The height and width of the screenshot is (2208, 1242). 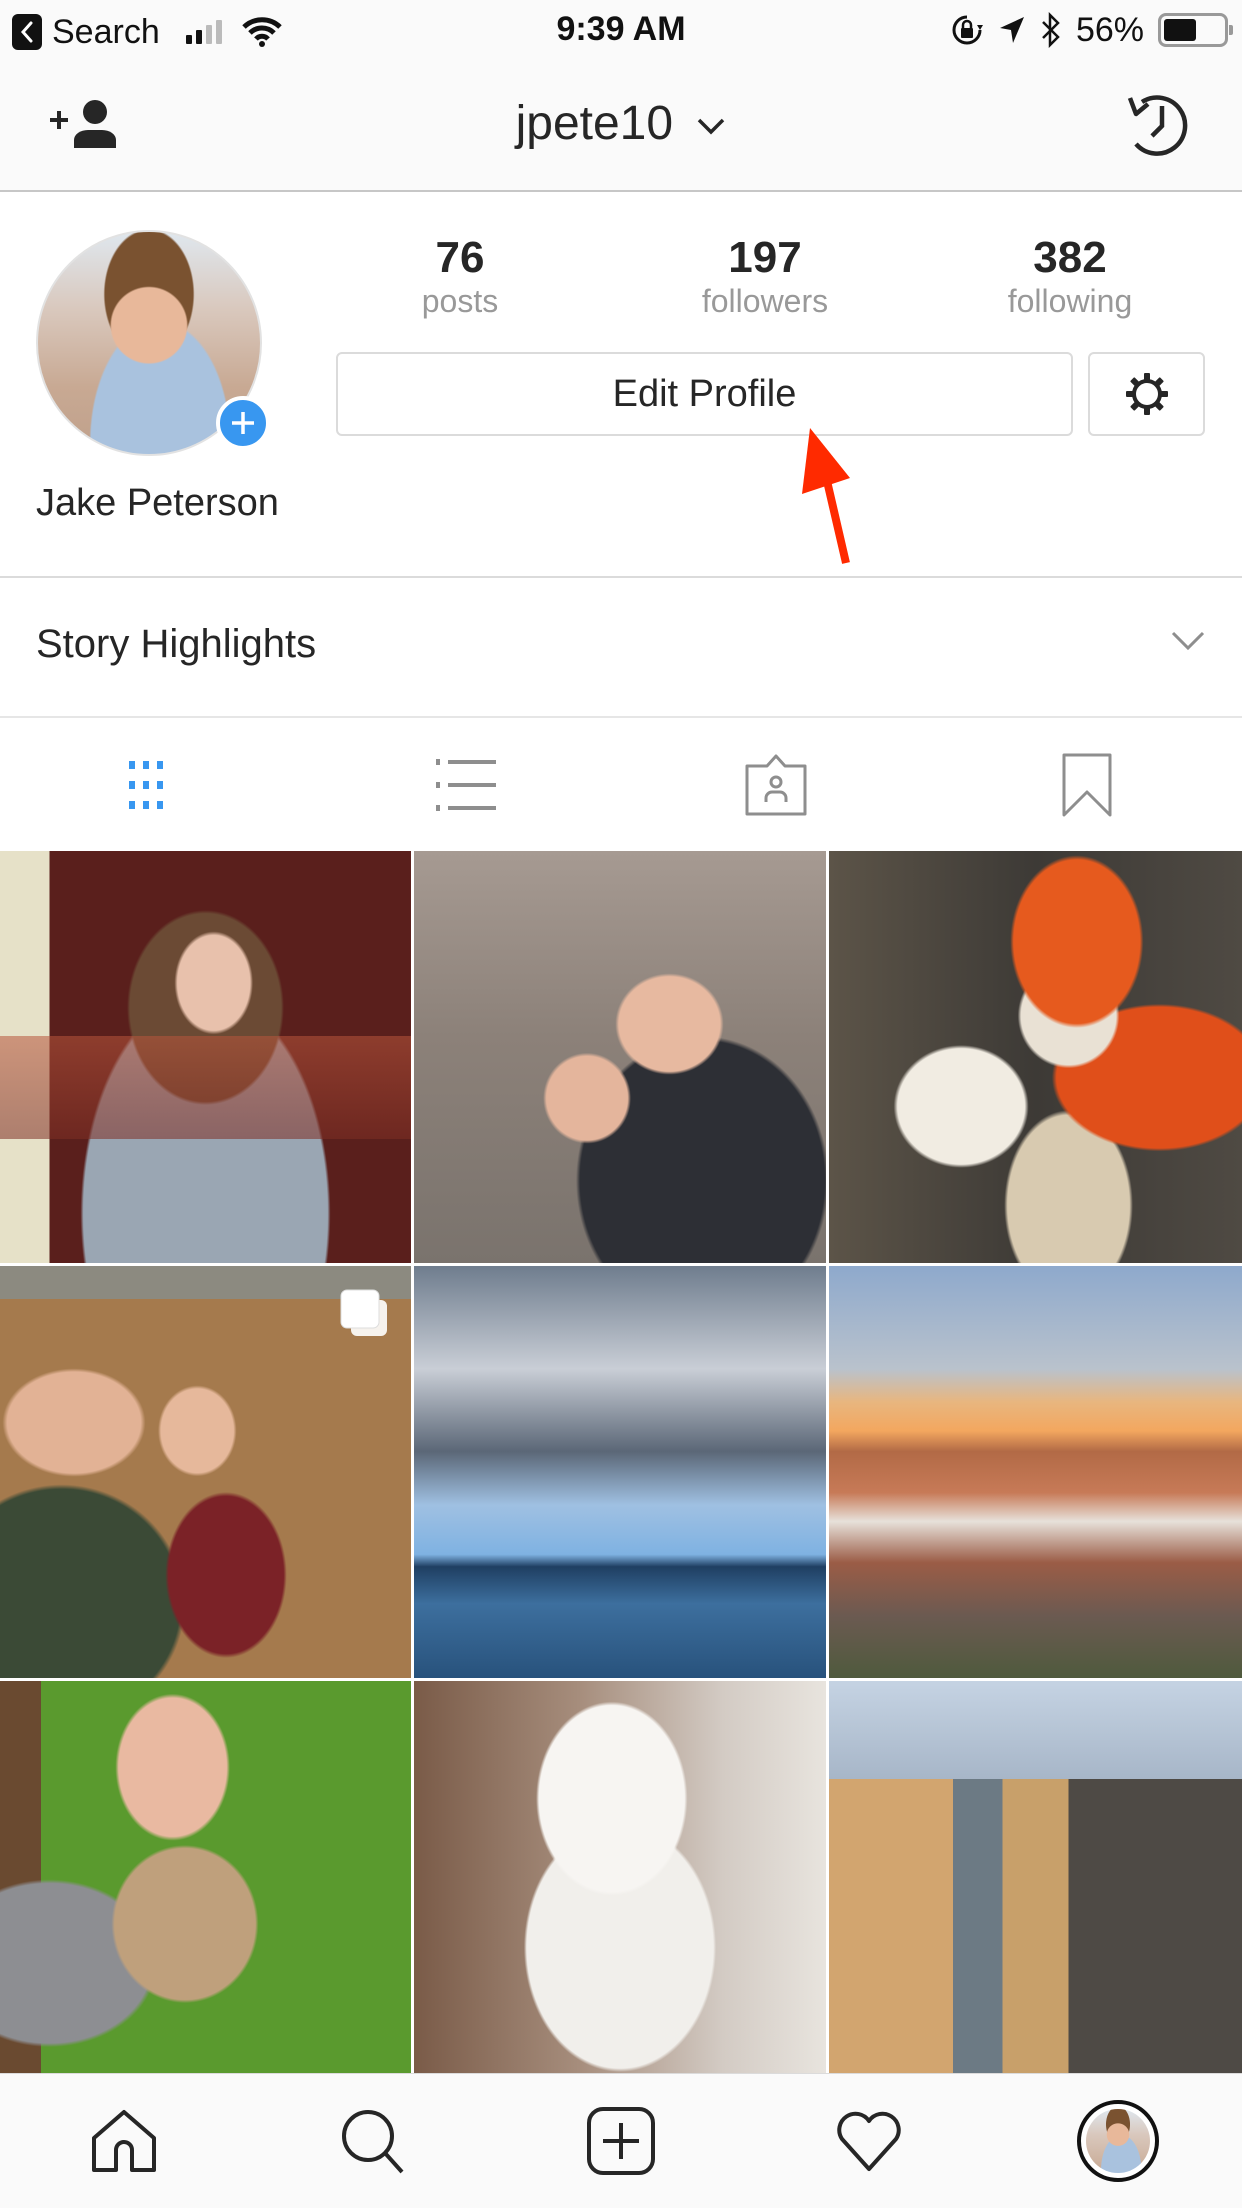 What do you see at coordinates (704, 394) in the screenshot?
I see `edit-profile-button: Edit Profile` at bounding box center [704, 394].